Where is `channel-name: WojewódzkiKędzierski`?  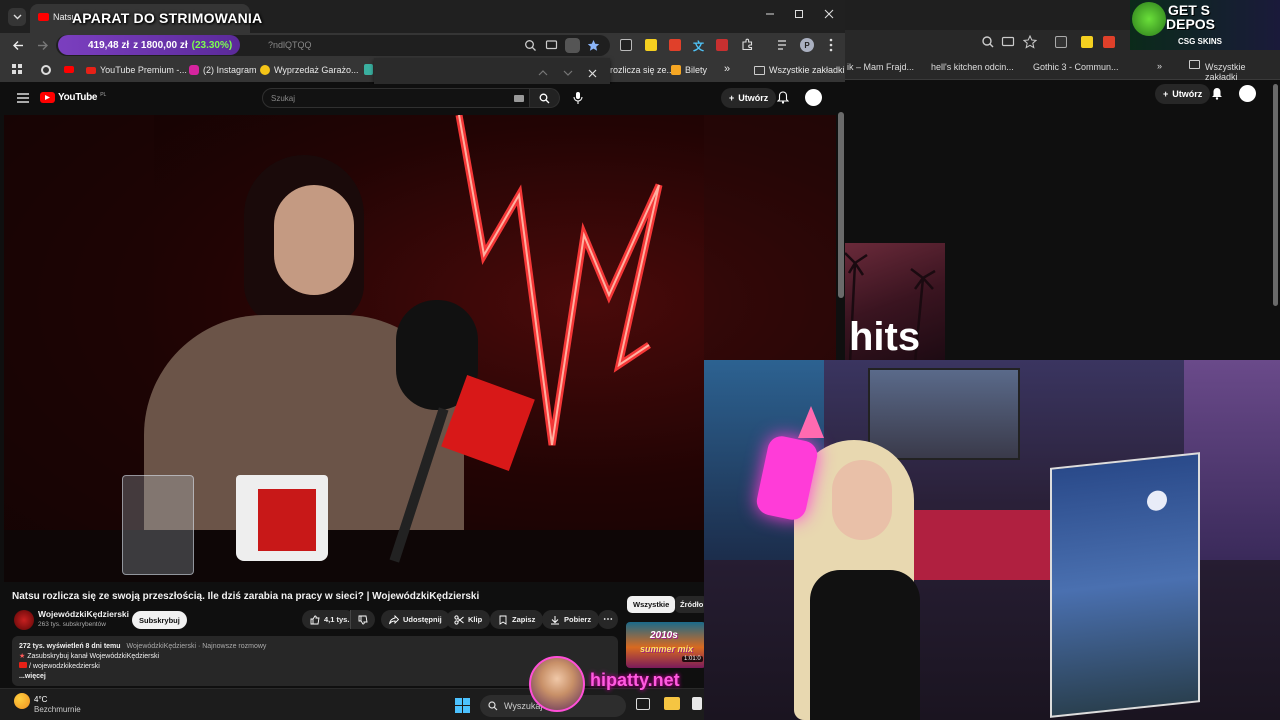 channel-name: WojewódzkiKędzierski is located at coordinates (83, 614).